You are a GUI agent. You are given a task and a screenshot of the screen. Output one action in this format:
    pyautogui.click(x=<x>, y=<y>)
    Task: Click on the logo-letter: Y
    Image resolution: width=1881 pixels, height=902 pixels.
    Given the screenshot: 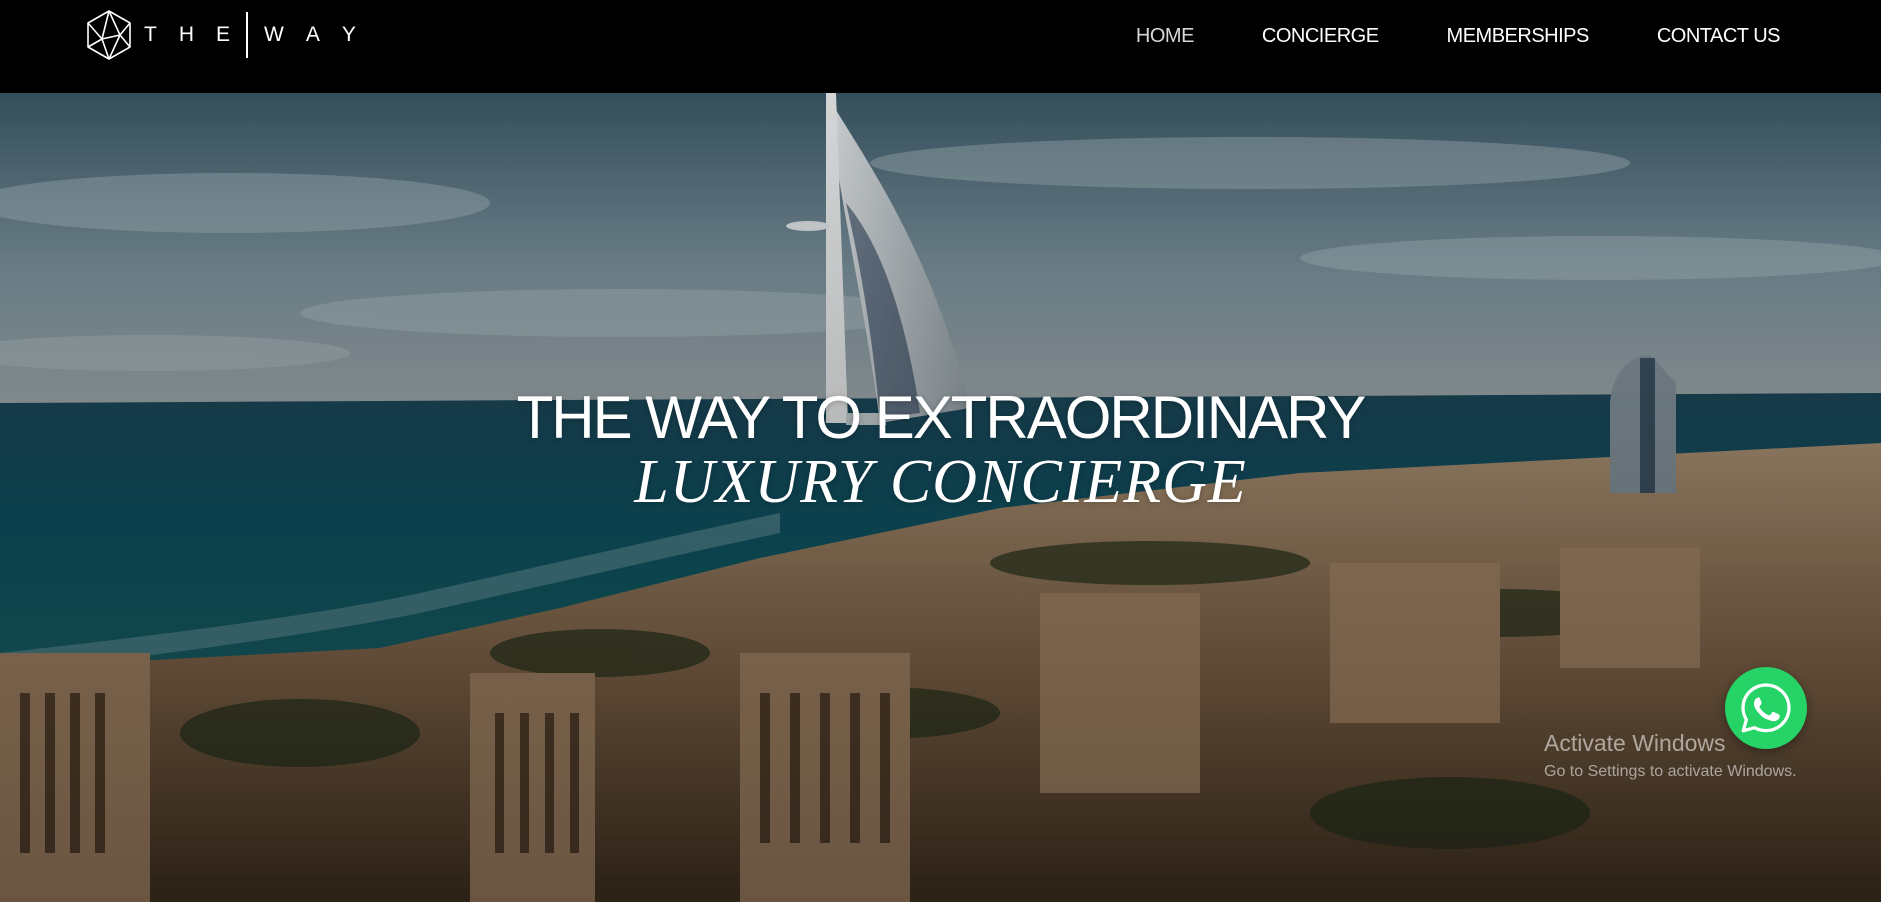 What is the action you would take?
    pyautogui.click(x=359, y=34)
    